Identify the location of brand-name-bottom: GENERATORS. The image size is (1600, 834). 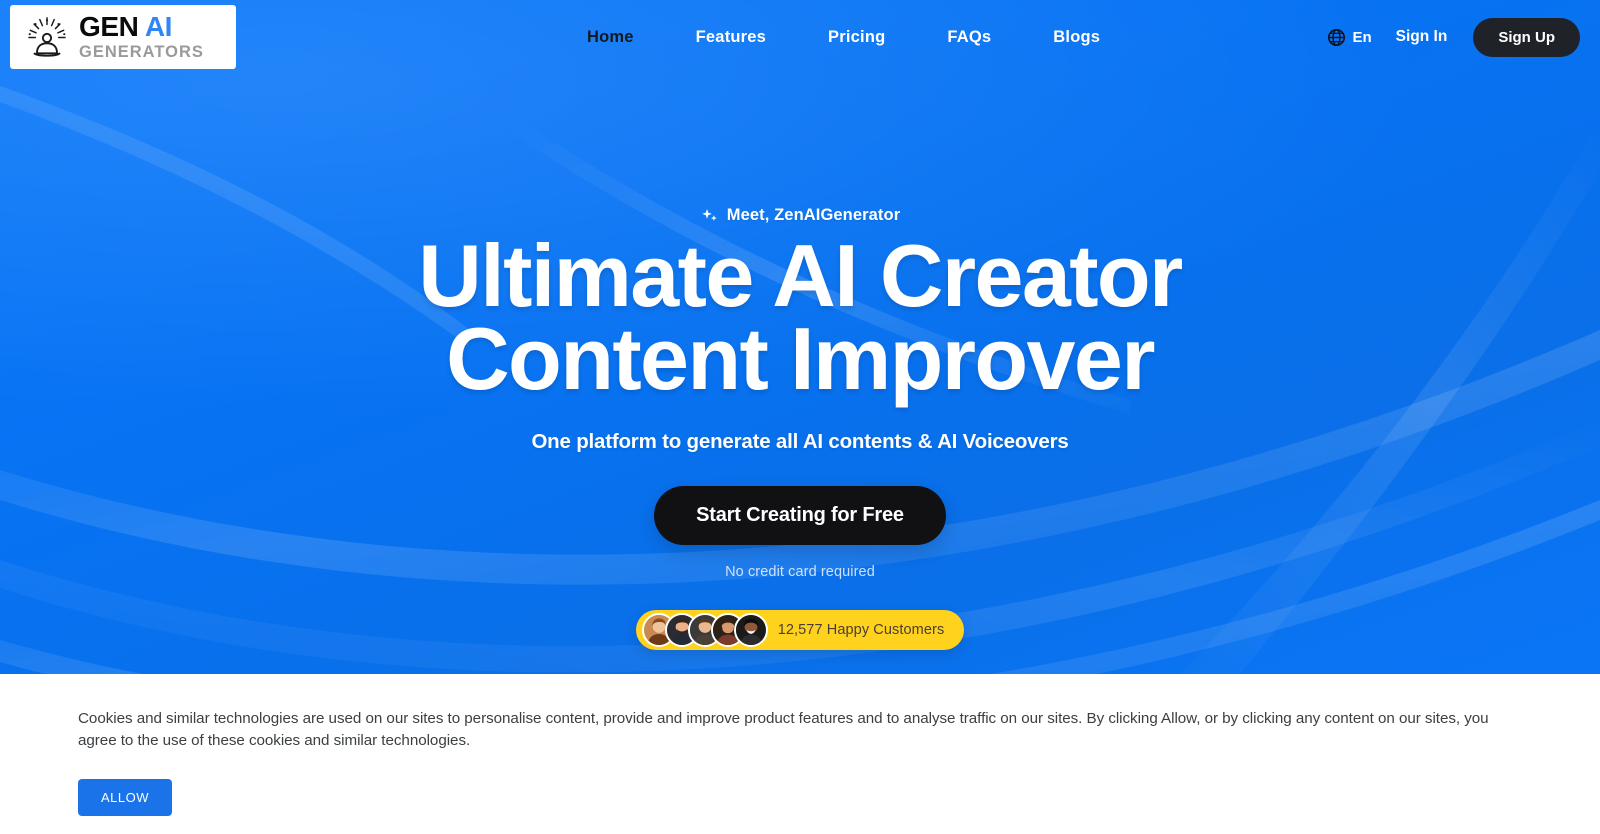
(141, 52).